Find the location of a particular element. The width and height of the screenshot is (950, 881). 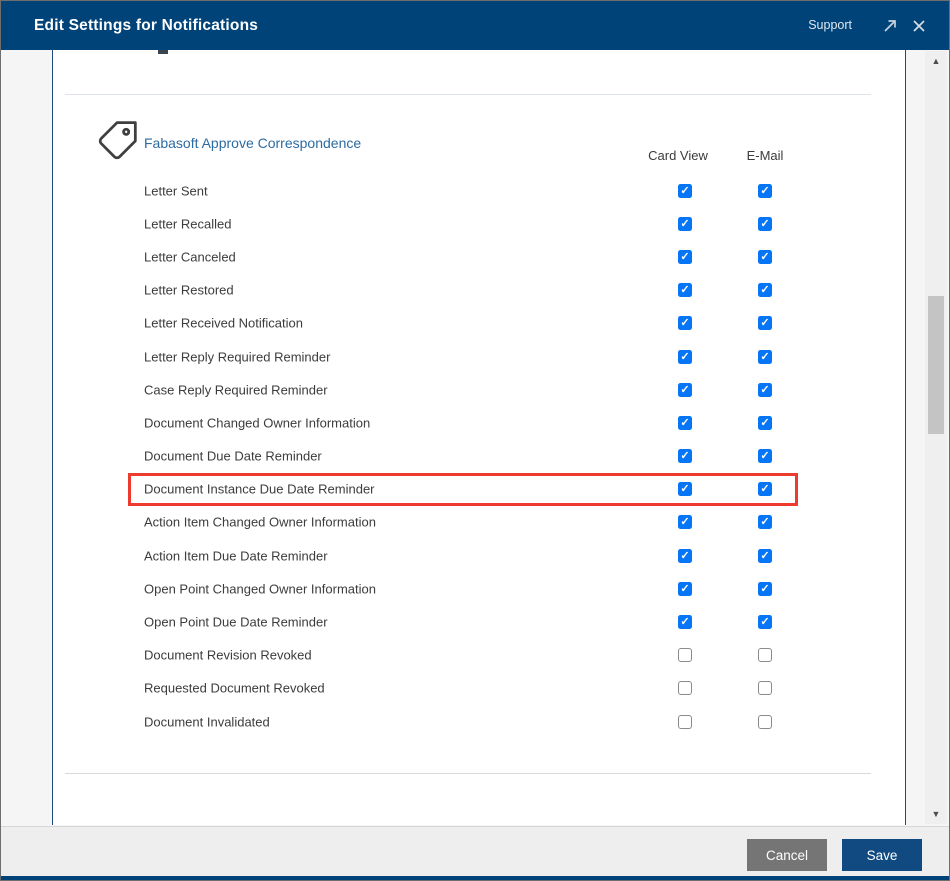

vertical-scrollbar: ▲ ▼ is located at coordinates (936, 437).